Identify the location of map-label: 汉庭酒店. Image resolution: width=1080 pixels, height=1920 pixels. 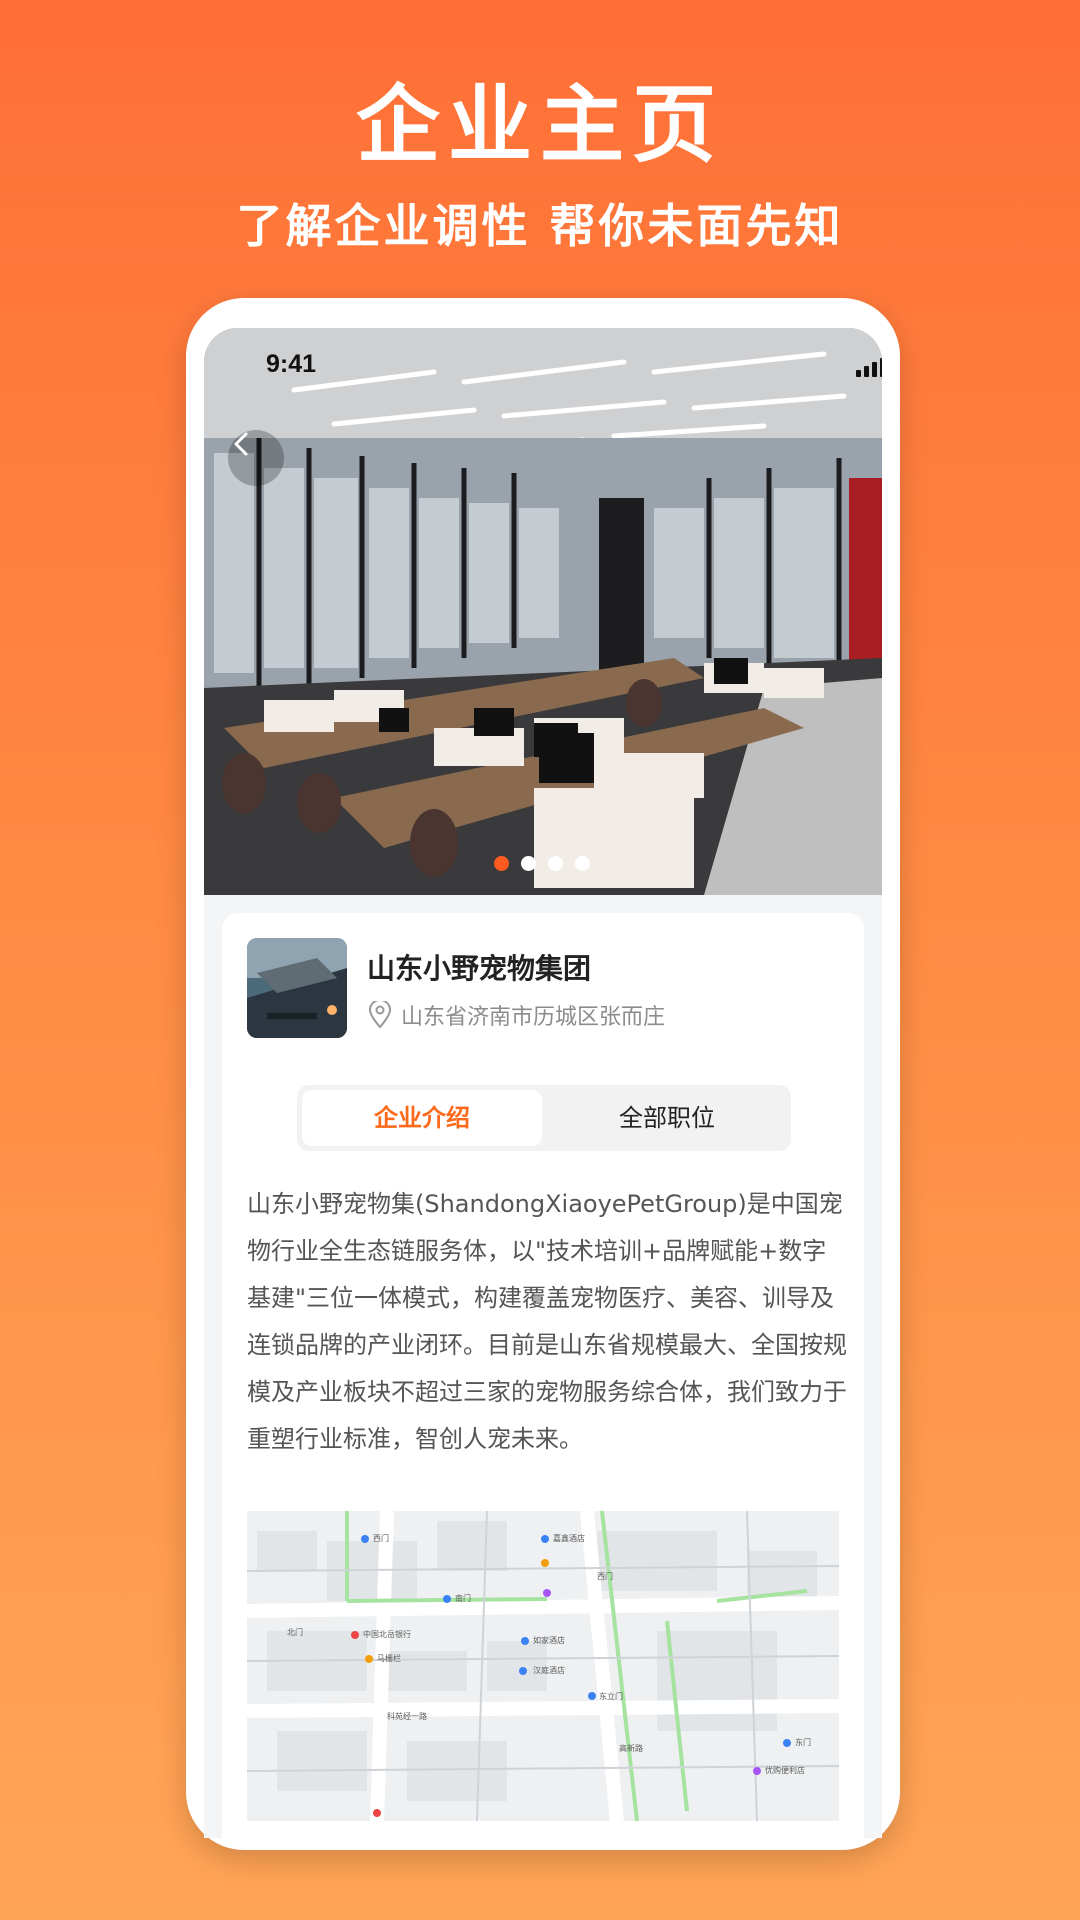
(549, 1670).